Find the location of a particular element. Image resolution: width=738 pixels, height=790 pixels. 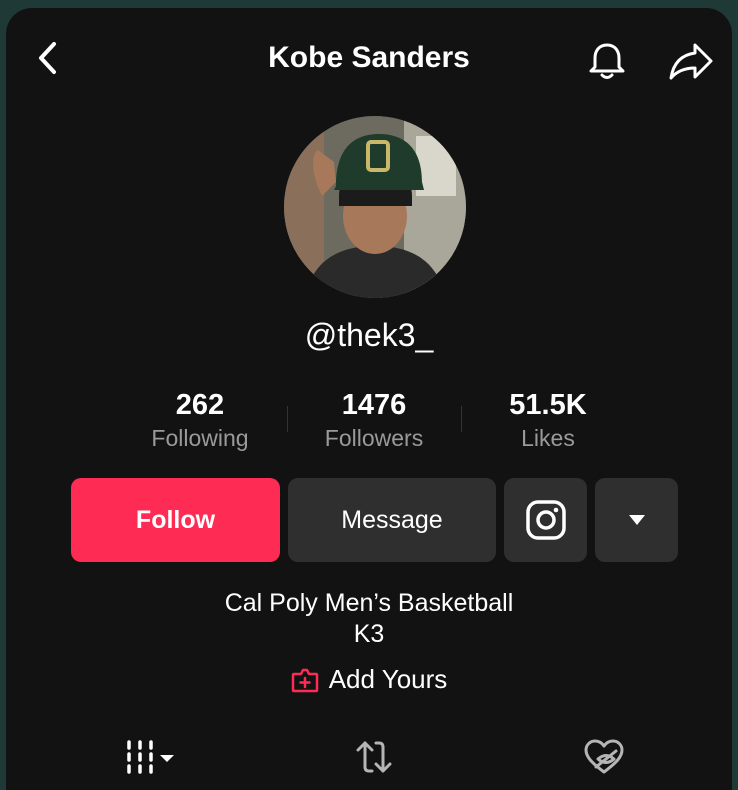

following-stat: 262 Following is located at coordinates (200, 421).